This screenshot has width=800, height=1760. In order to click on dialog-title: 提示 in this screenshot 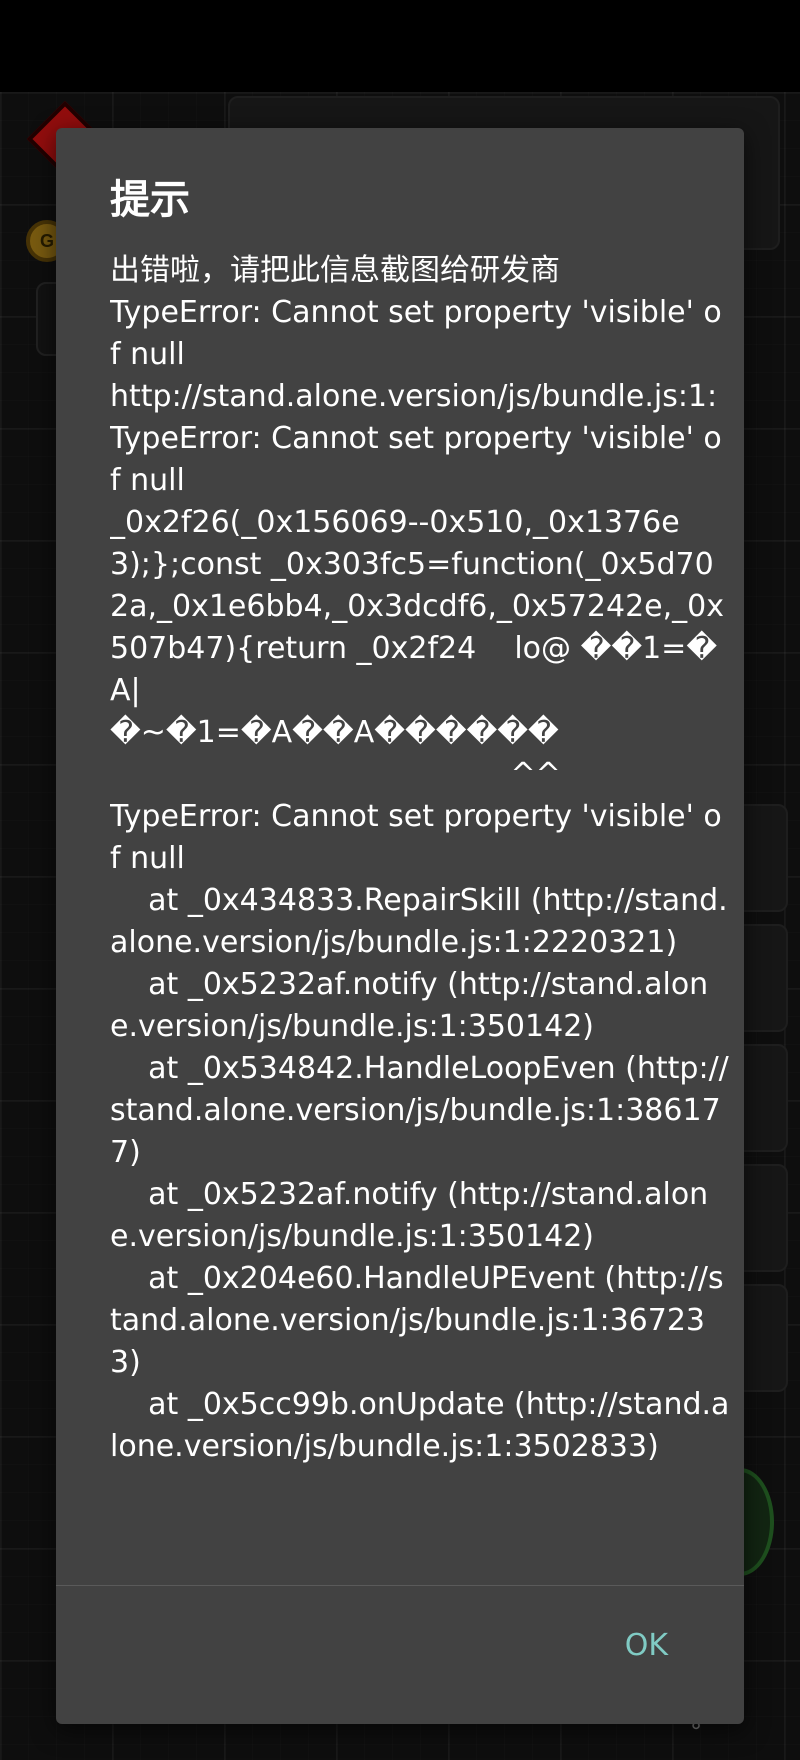, I will do `click(150, 200)`.